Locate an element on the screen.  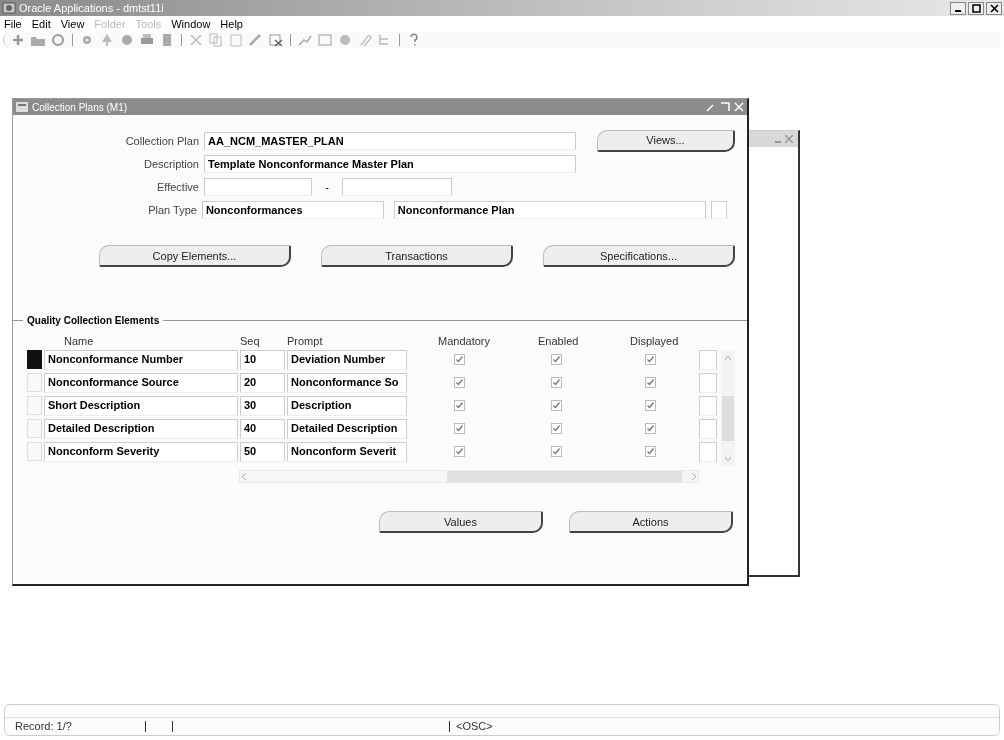
field-label: Description is located at coordinates (170, 163).